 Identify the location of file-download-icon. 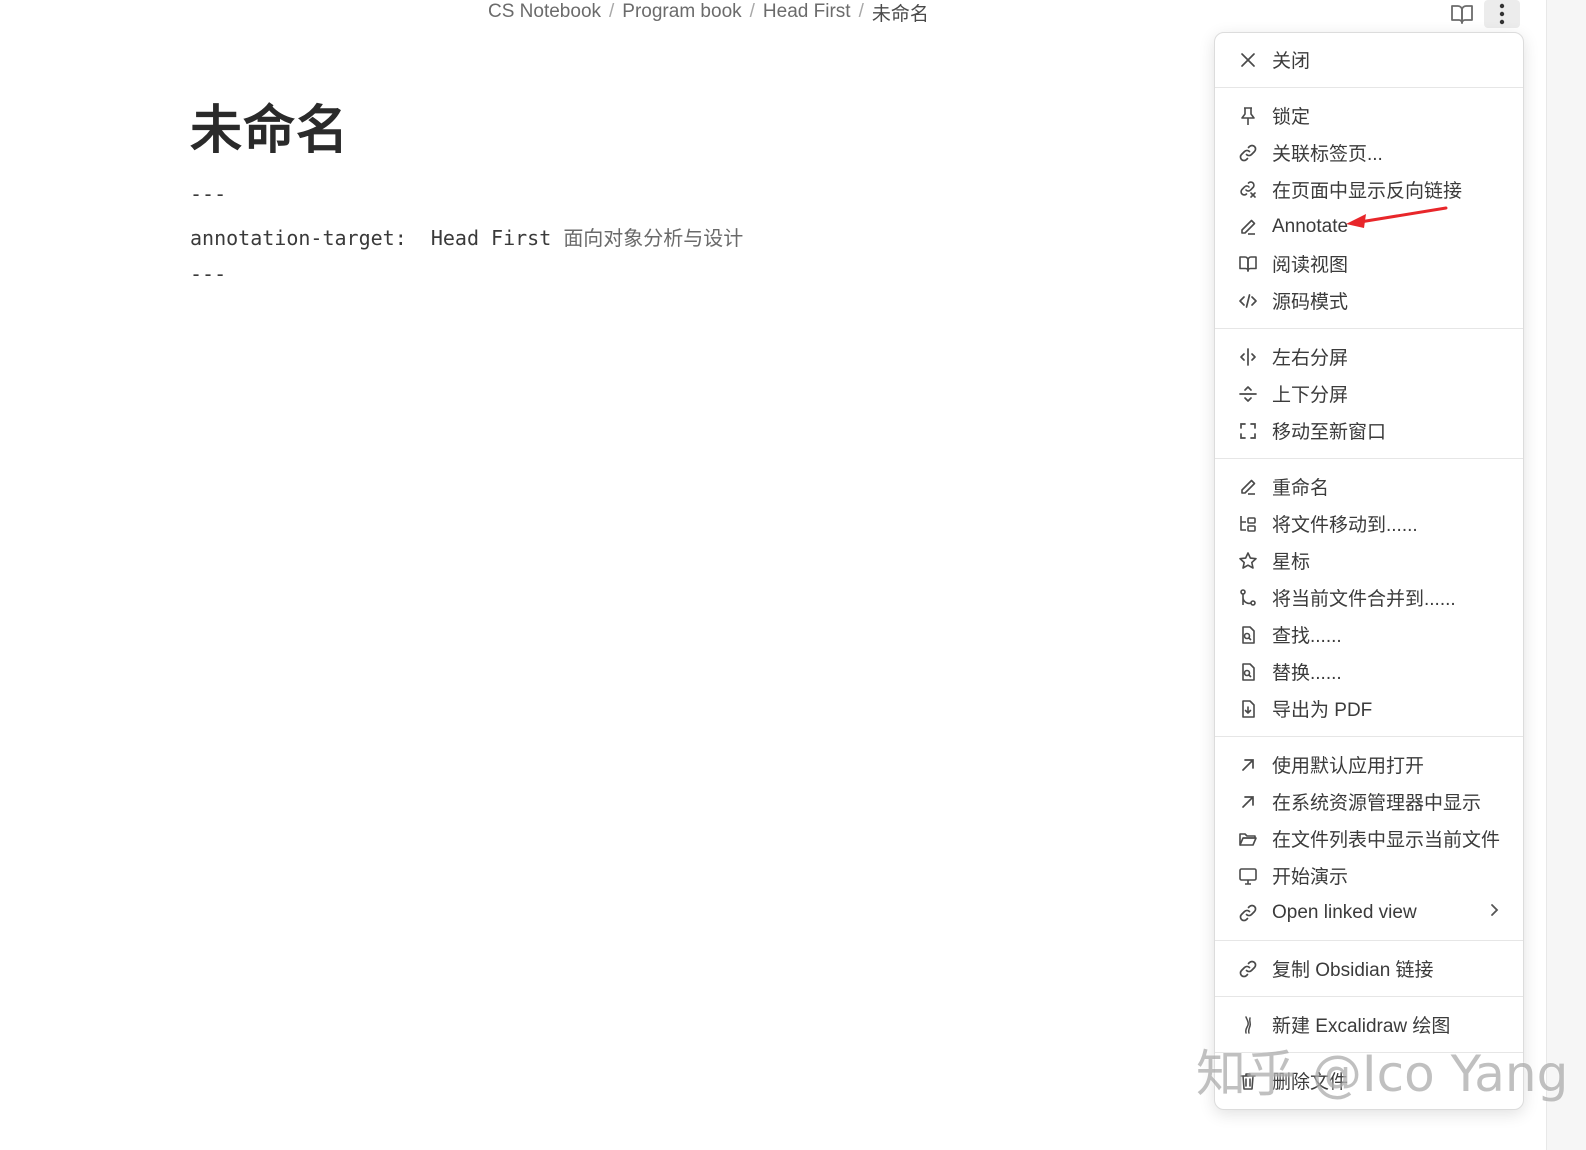
(1248, 709).